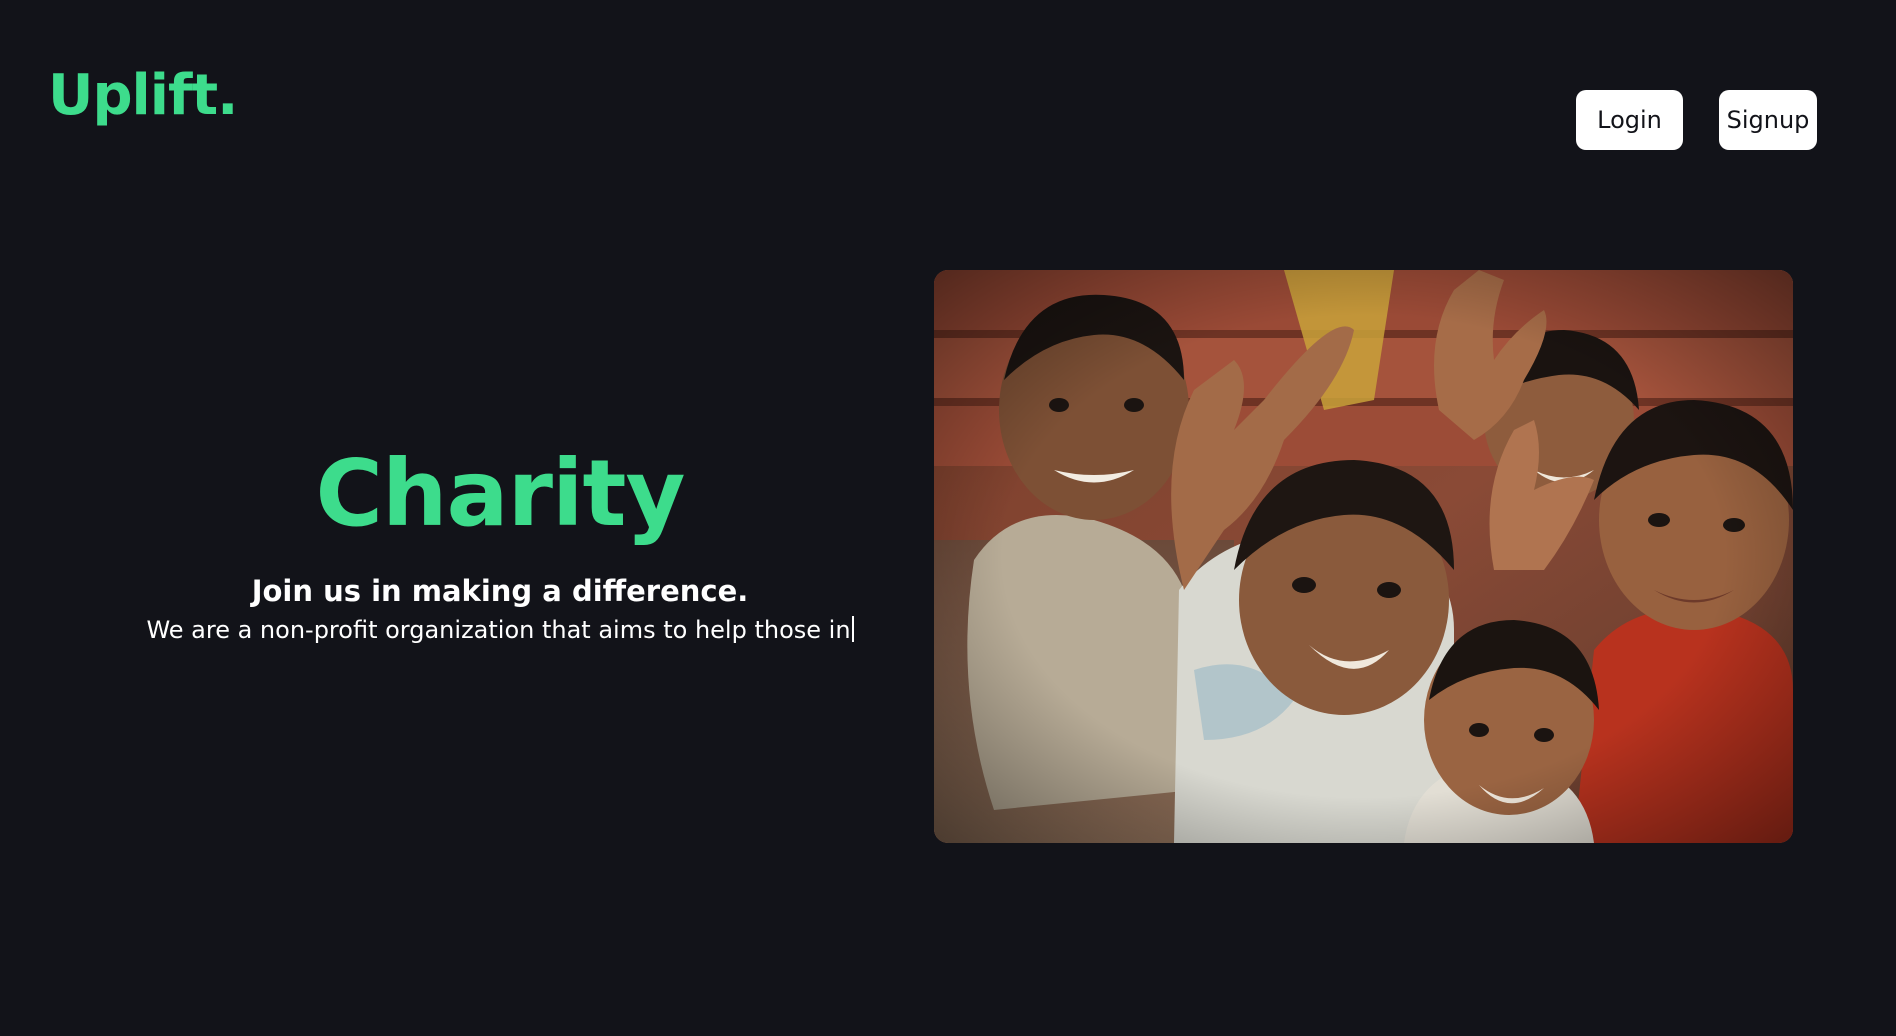 The image size is (1896, 1036). Describe the element at coordinates (500, 591) in the screenshot. I see `hero-subtitle: Join us in making a difference.` at that location.